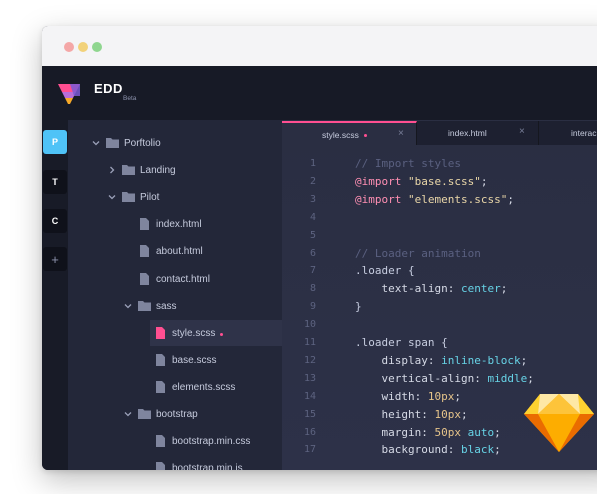 The height and width of the screenshot is (494, 597). What do you see at coordinates (55, 259) in the screenshot?
I see `add-project-button: +` at bounding box center [55, 259].